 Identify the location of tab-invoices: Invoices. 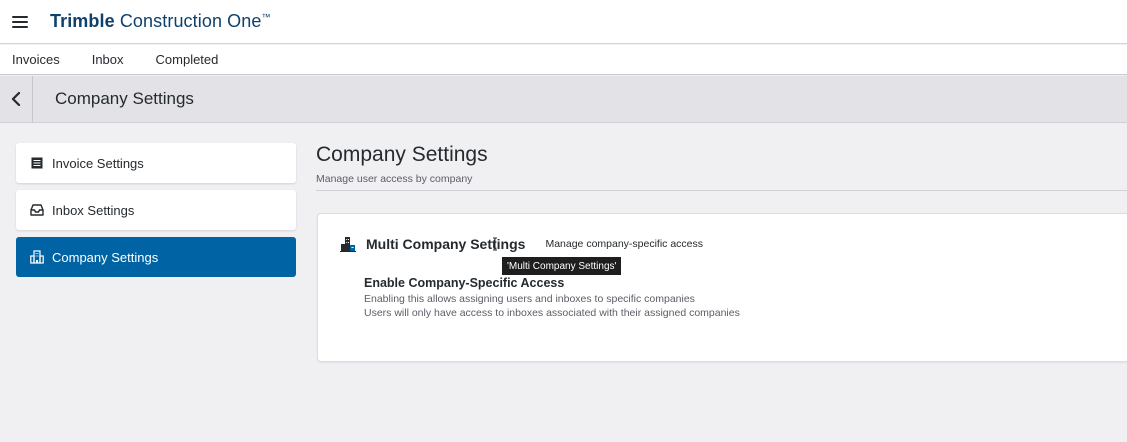
(36, 59).